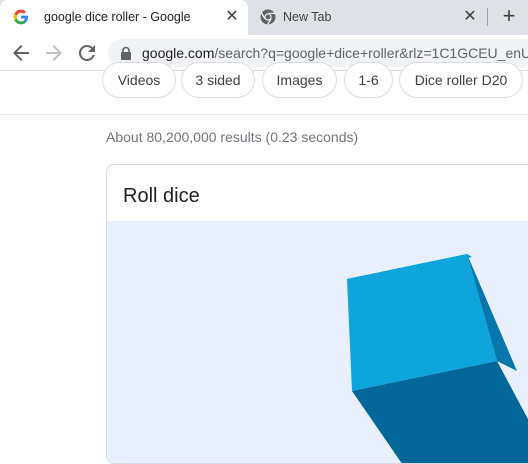 The width and height of the screenshot is (528, 464). What do you see at coordinates (139, 80) in the screenshot?
I see `chip-videos: Videos` at bounding box center [139, 80].